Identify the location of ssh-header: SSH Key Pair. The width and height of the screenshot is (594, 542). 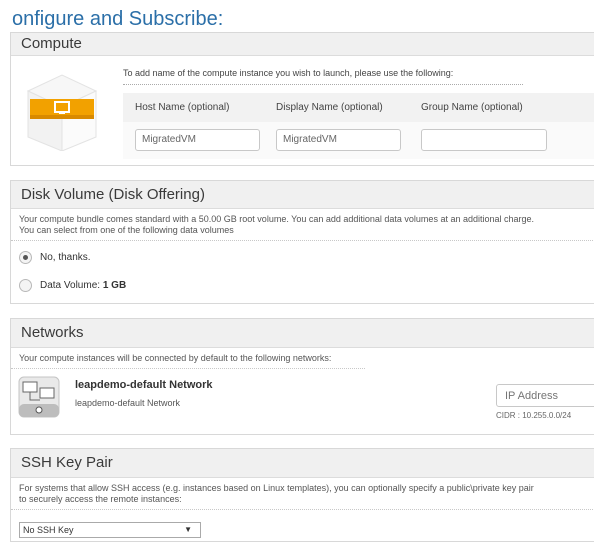
(302, 463).